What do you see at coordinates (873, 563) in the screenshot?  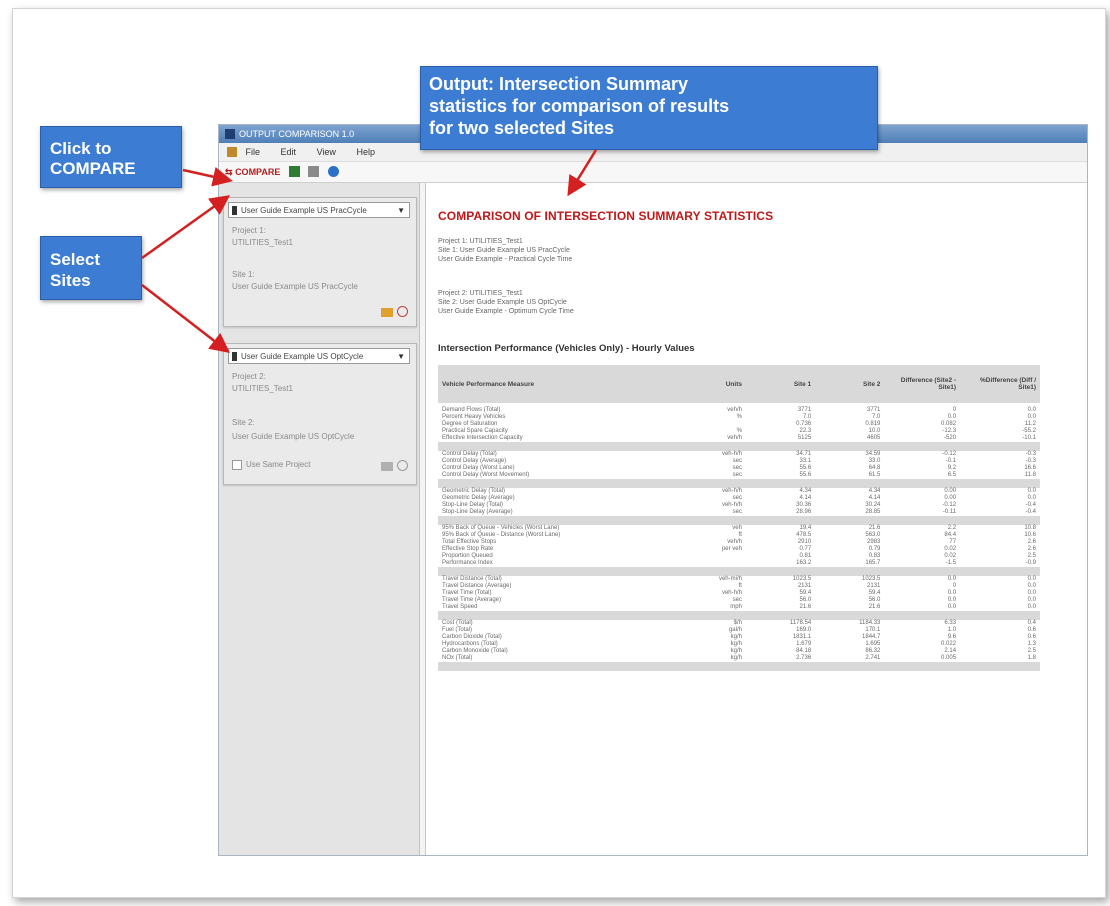 I see `value-cell: 165.7` at bounding box center [873, 563].